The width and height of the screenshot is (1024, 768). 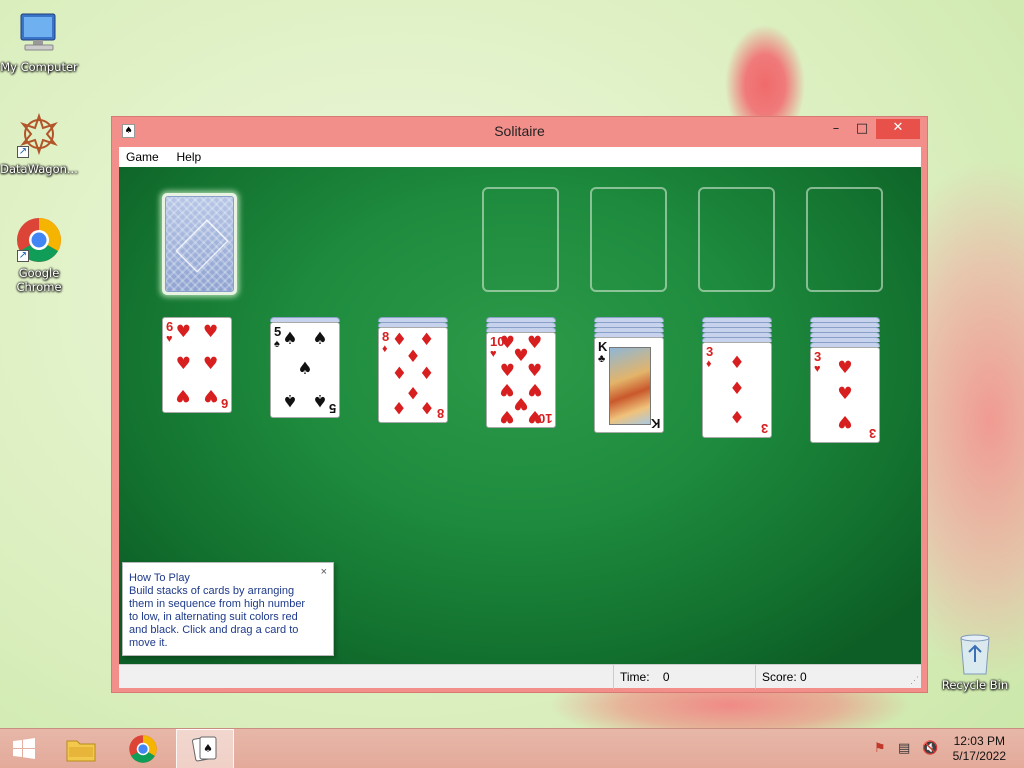 What do you see at coordinates (159, 578) in the screenshot?
I see `popup-heading: How To Play` at bounding box center [159, 578].